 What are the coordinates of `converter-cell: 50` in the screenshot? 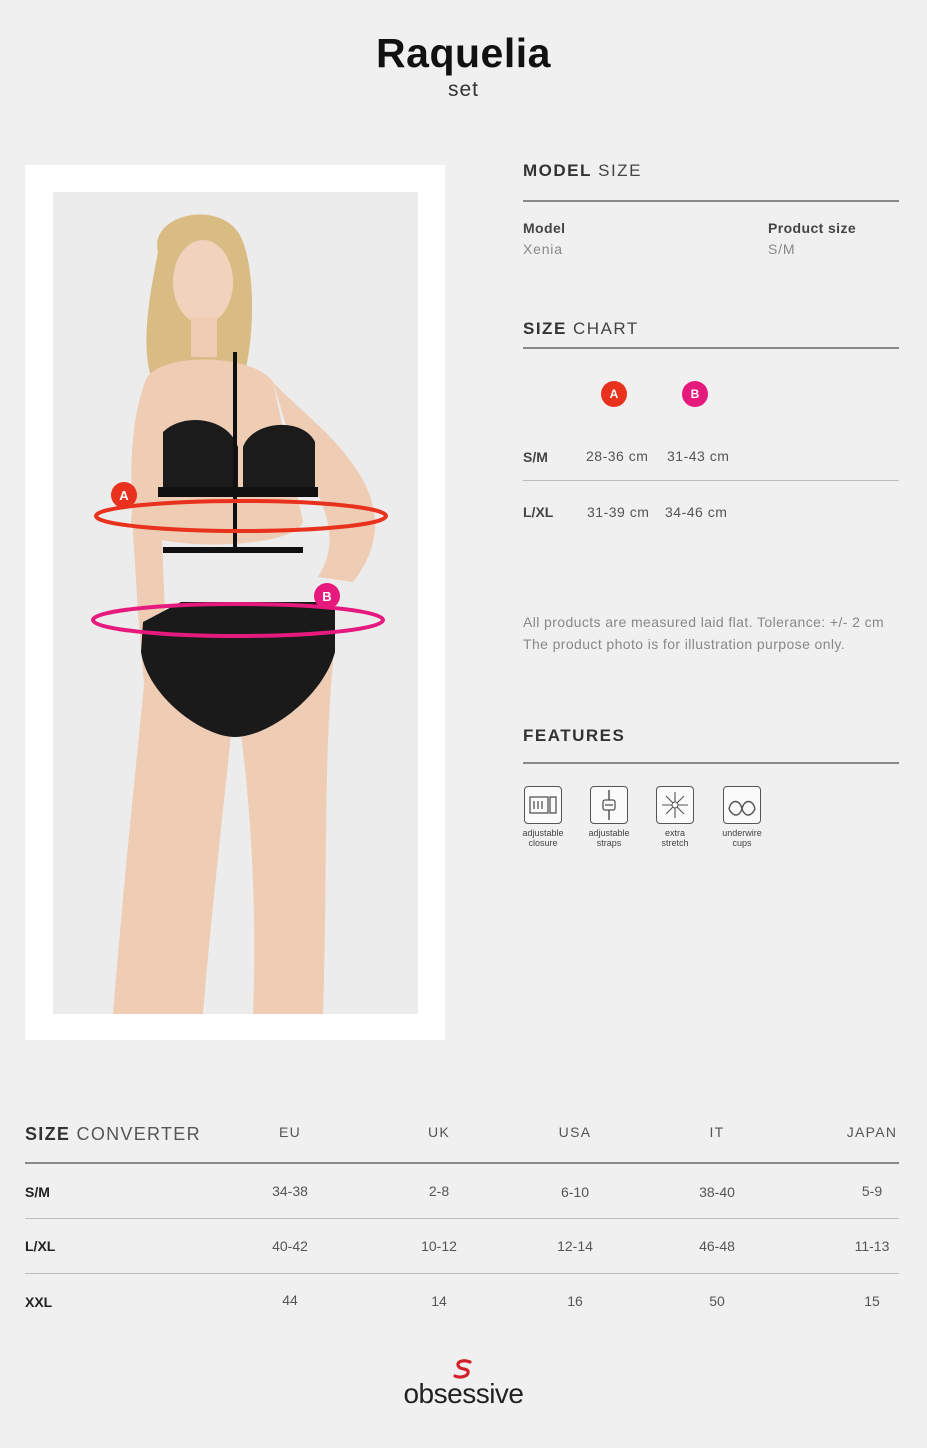 It's located at (717, 1301).